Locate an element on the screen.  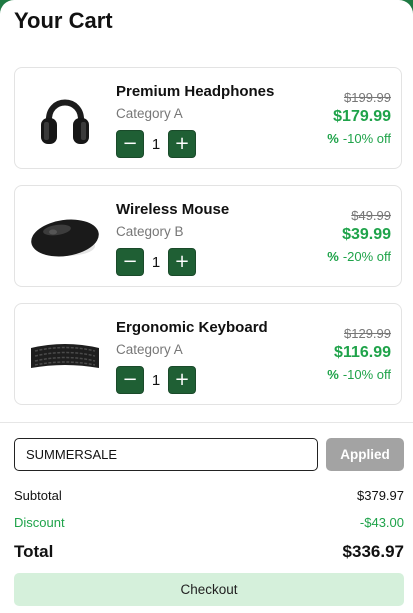
discount-text: -20% off is located at coordinates (366, 256).